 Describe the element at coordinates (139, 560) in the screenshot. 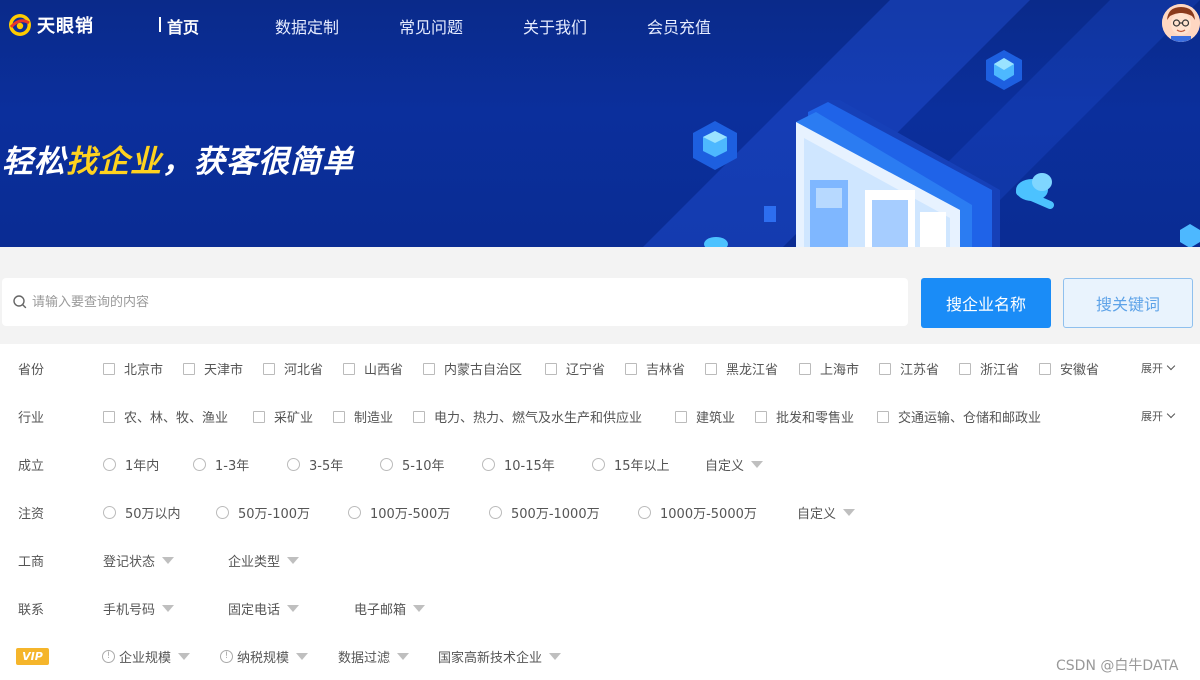

I see `registration-status-dropdown: 登记状态` at that location.